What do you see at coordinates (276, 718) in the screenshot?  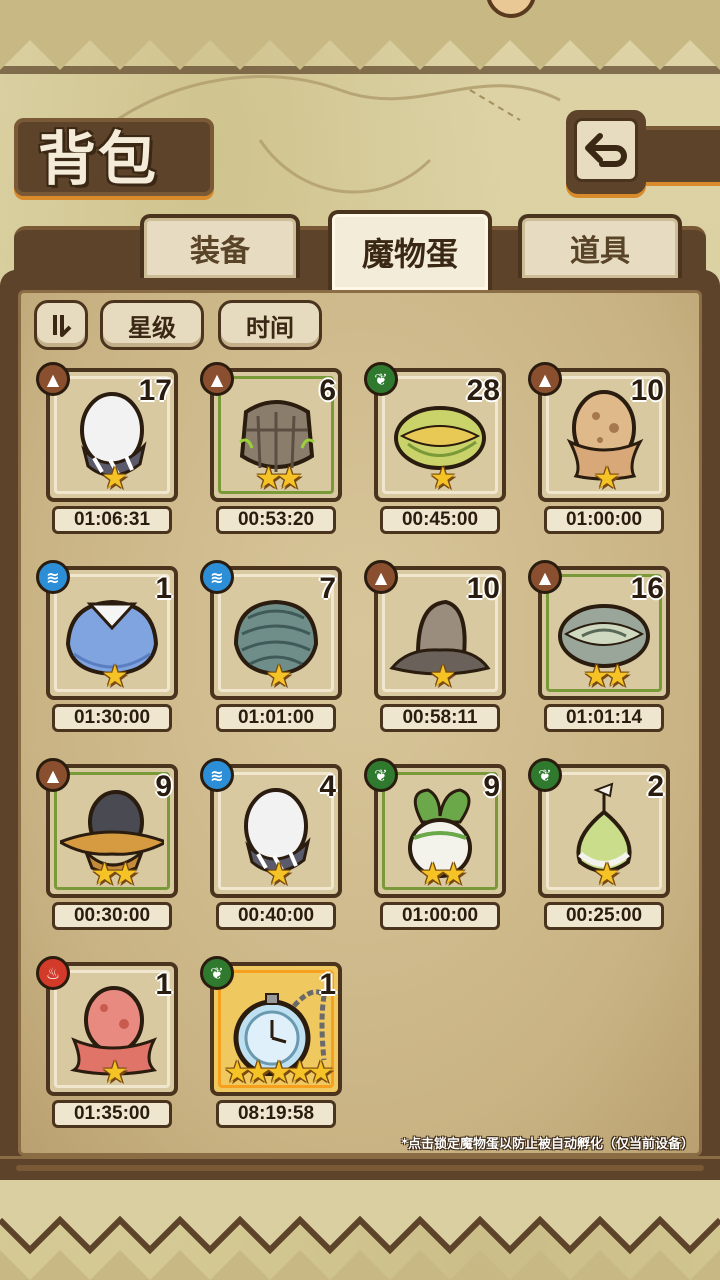 I see `hatch-timer: 01:01:00` at bounding box center [276, 718].